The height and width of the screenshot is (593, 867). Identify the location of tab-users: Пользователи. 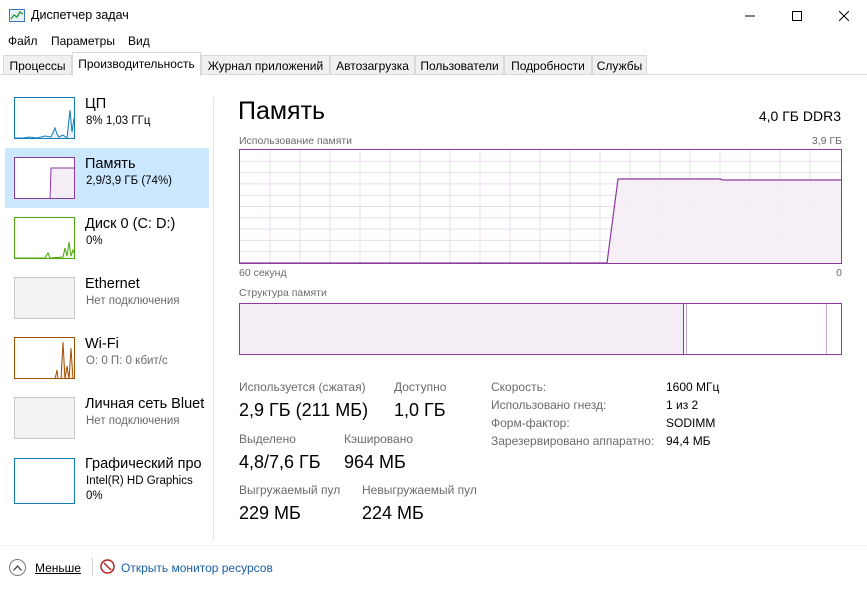
(459, 65).